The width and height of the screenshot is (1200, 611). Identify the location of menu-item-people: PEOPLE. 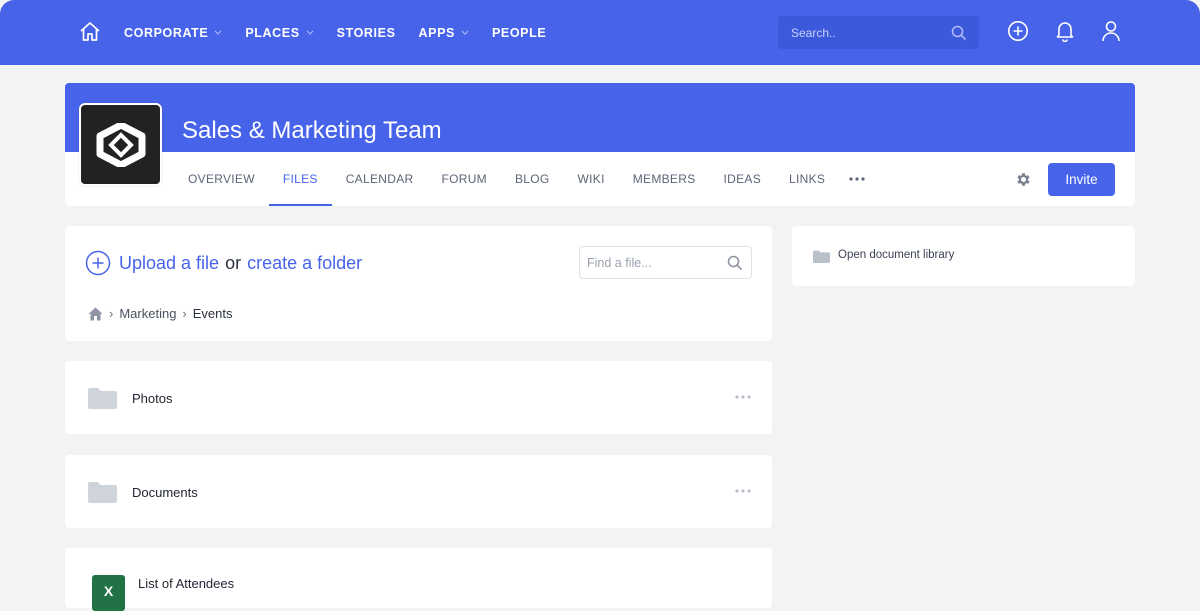
(519, 33).